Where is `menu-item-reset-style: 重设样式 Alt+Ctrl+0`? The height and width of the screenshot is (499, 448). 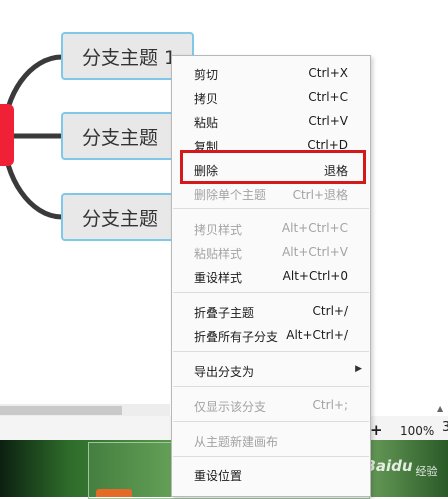
menu-item-reset-style: 重设样式 Alt+Ctrl+0 is located at coordinates (271, 276).